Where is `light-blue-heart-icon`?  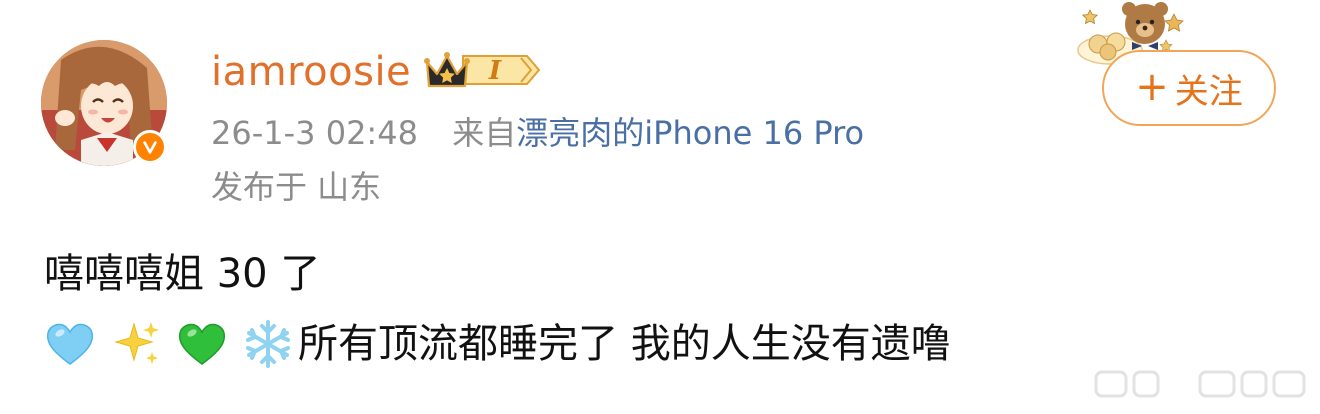 light-blue-heart-icon is located at coordinates (70, 344).